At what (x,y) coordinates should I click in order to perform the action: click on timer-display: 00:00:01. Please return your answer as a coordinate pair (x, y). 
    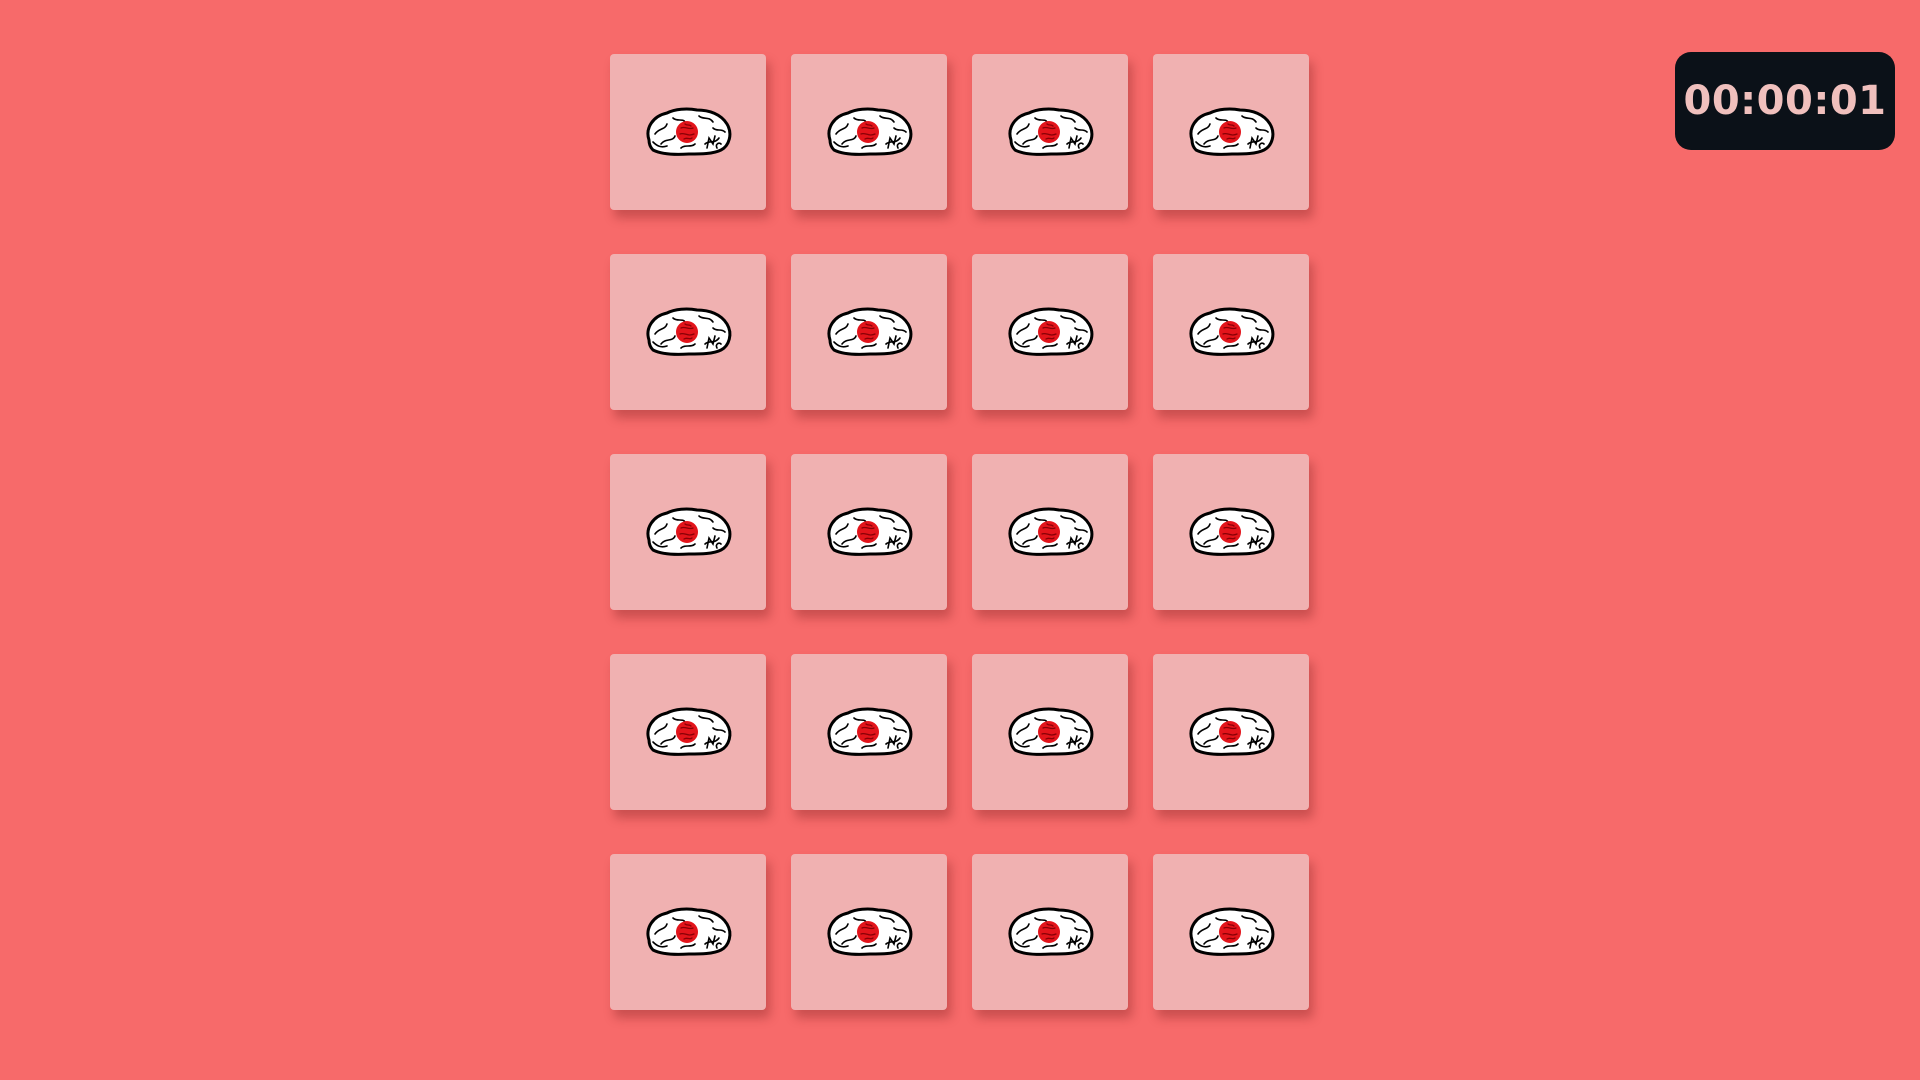
    Looking at the image, I should click on (1785, 101).